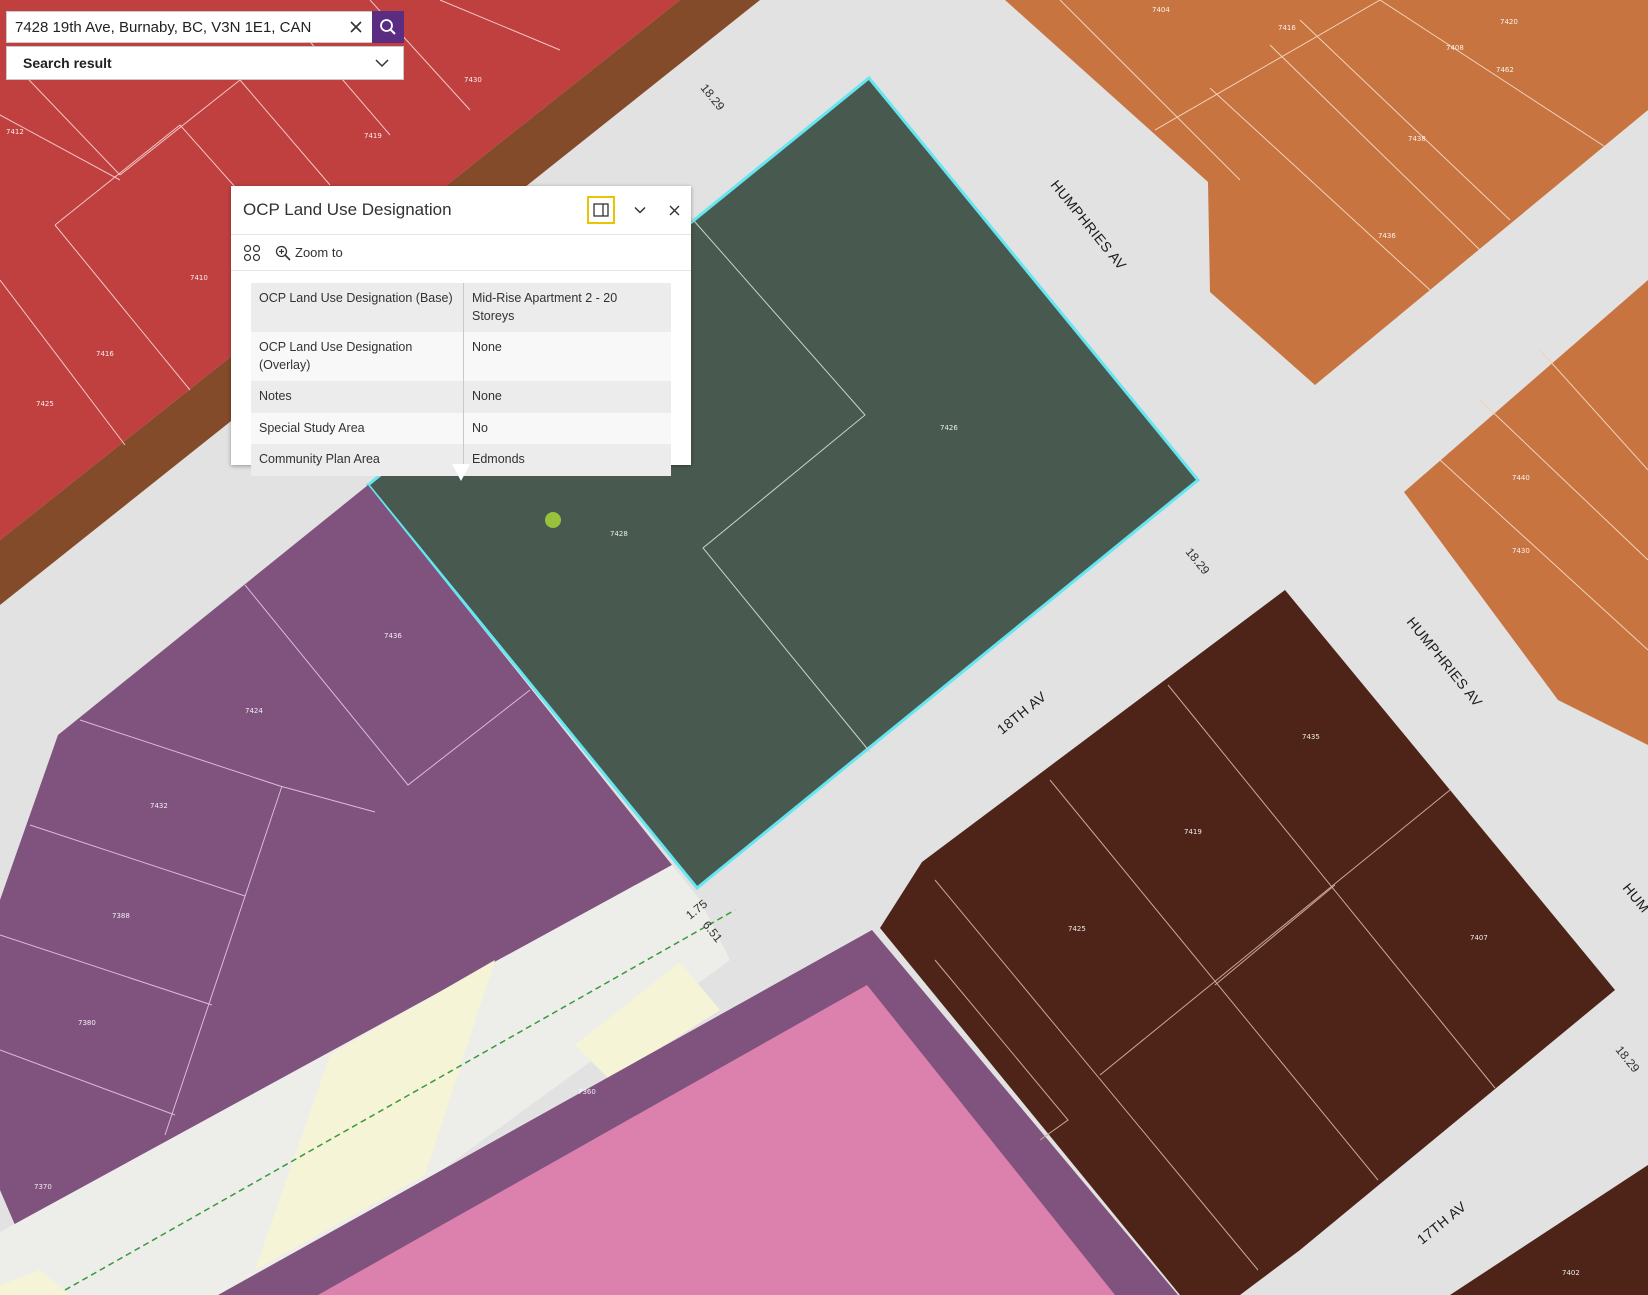 This screenshot has height=1295, width=1648. I want to click on lot-number: 7380, so click(87, 1023).